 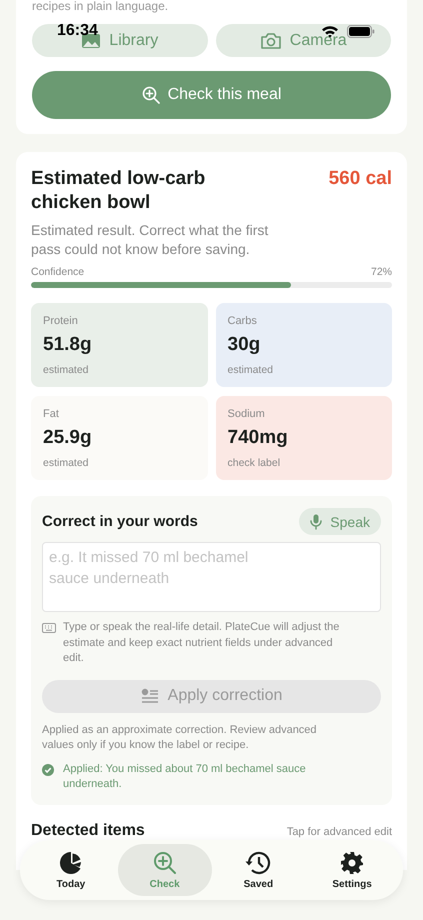 I want to click on camera-icon, so click(x=271, y=41).